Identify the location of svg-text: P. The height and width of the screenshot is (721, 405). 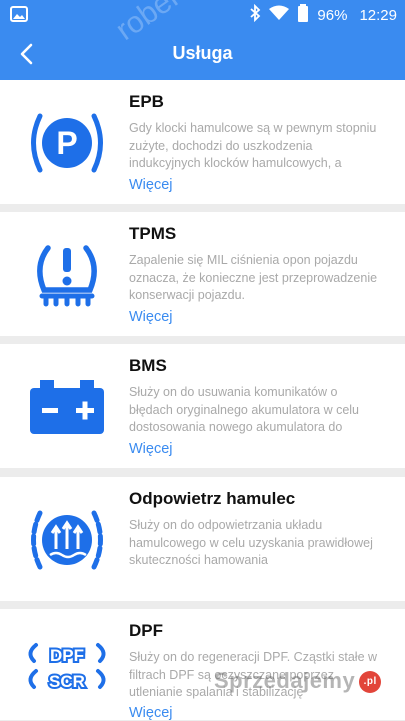
(66, 143).